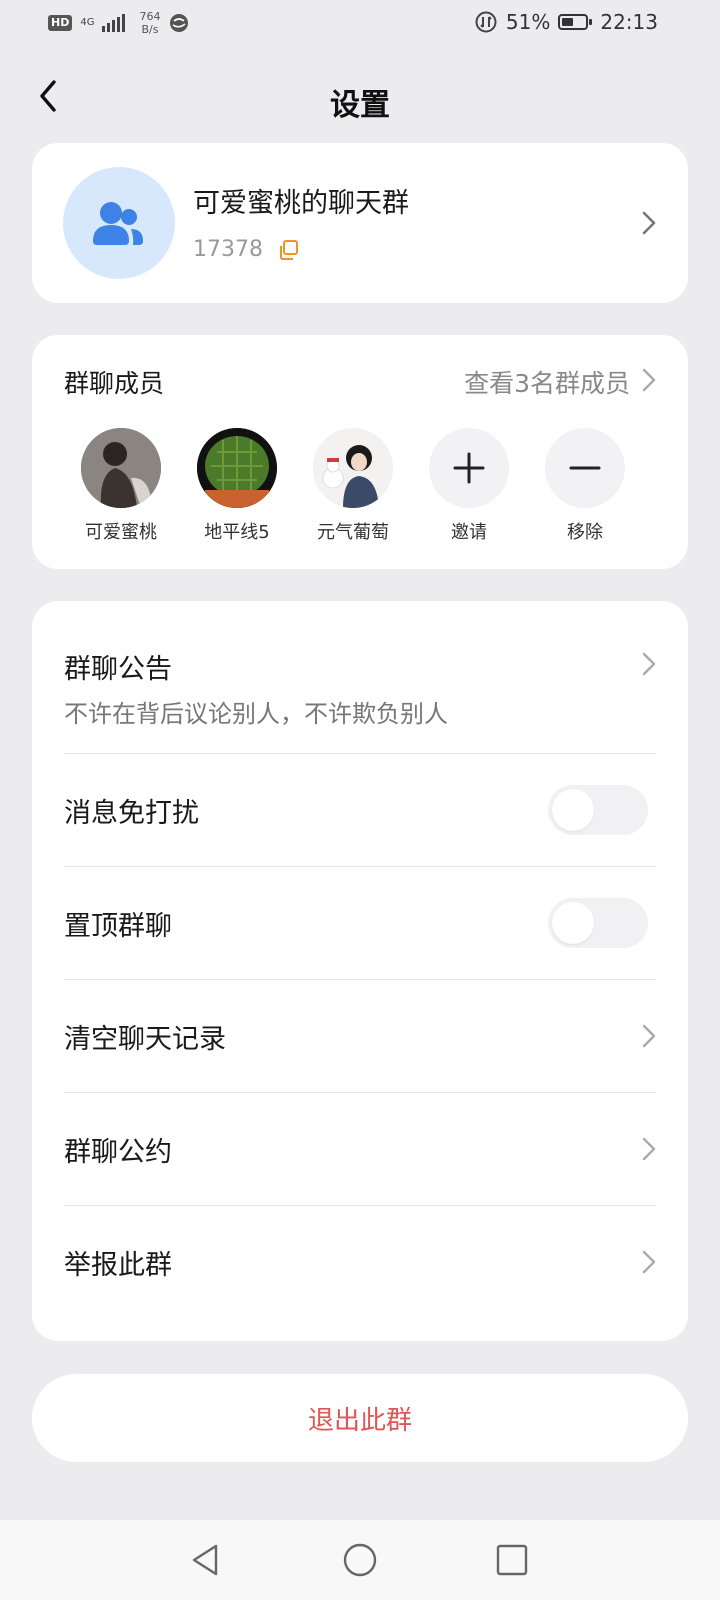 The height and width of the screenshot is (1600, 720). I want to click on member-name: 地平线5, so click(237, 532).